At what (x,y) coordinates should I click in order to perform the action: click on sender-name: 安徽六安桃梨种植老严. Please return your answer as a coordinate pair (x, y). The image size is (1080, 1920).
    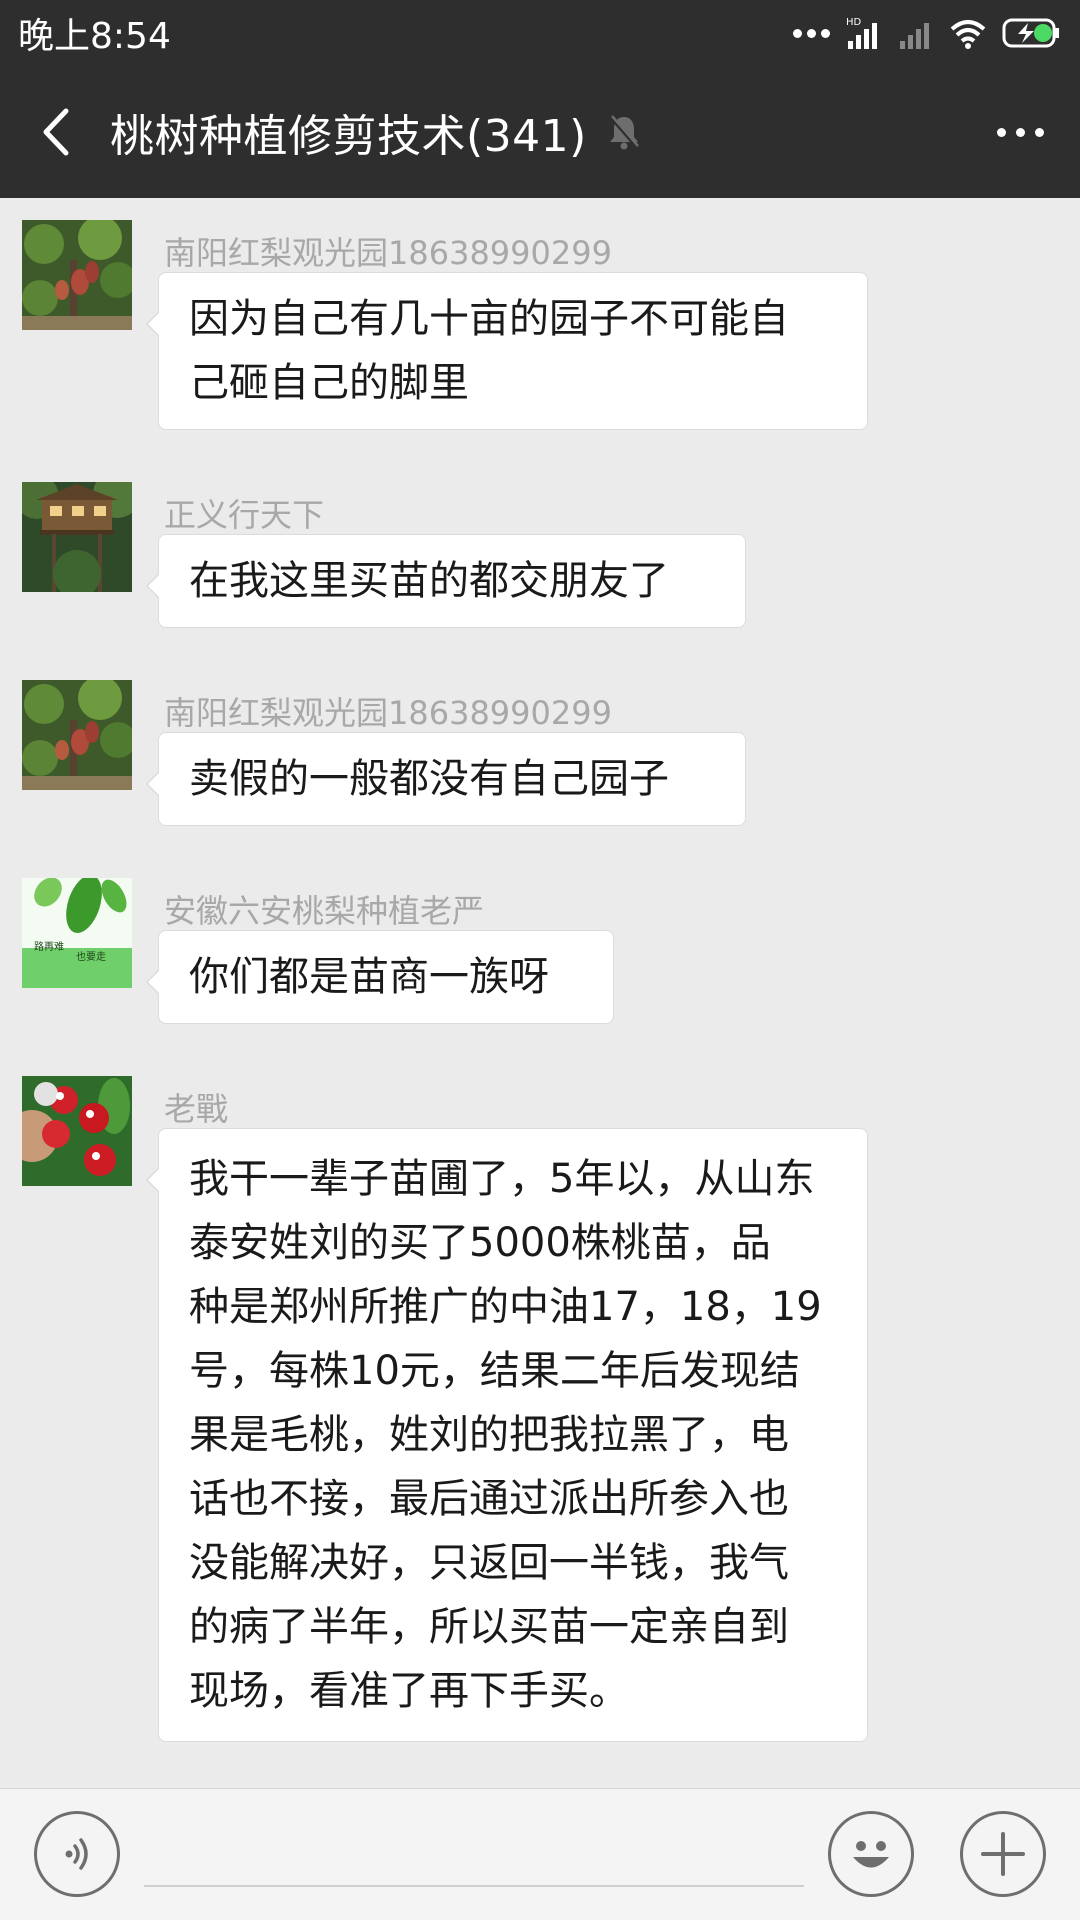
    Looking at the image, I should click on (324, 911).